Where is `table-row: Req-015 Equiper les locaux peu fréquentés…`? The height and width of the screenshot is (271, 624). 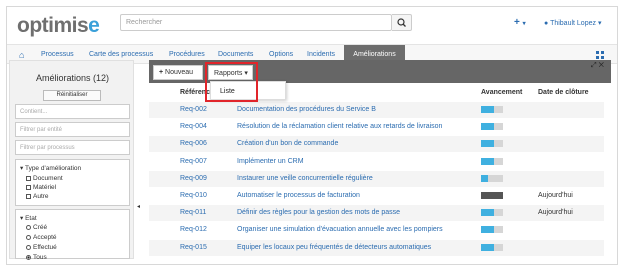 table-row: Req-015 Equiper les locaux peu fréquentés… is located at coordinates (376, 247).